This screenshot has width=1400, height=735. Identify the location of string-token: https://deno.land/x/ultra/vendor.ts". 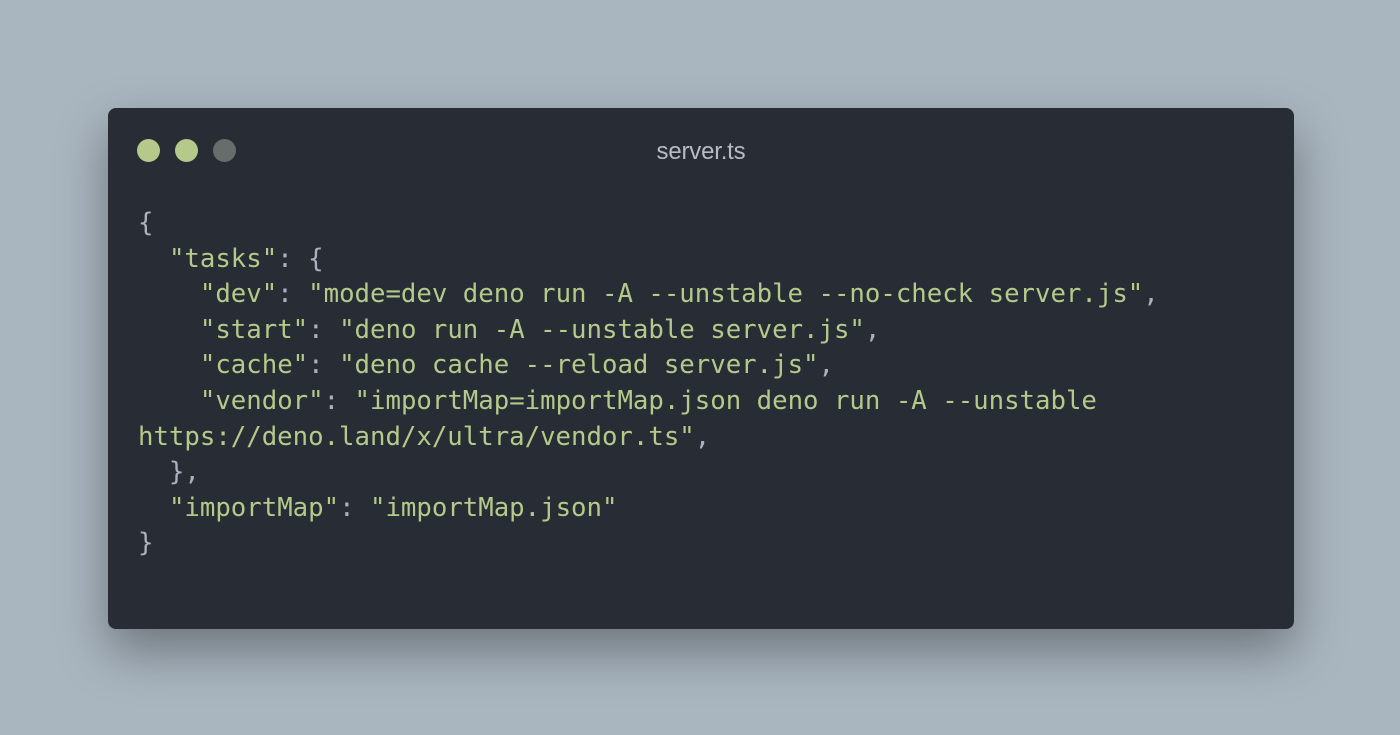
(416, 436).